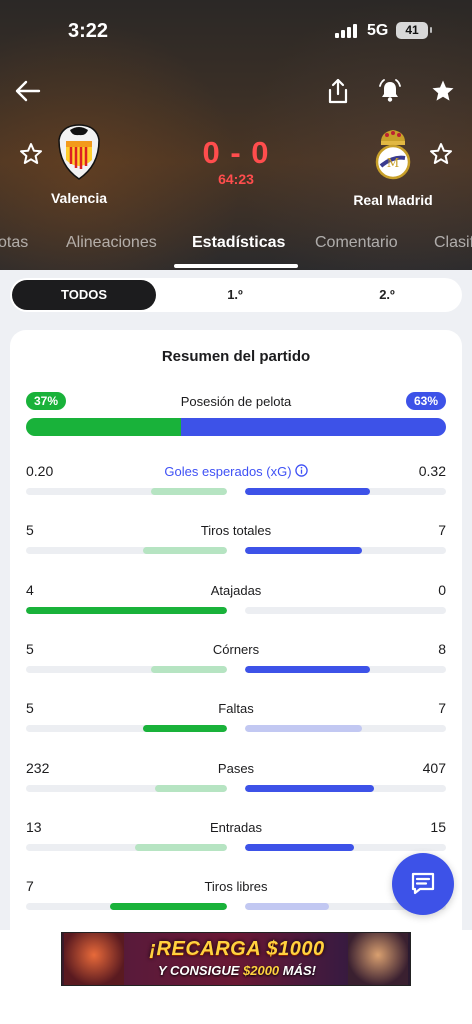 Image resolution: width=472 pixels, height=1024 pixels. What do you see at coordinates (301, 470) in the screenshot?
I see `info-icon` at bounding box center [301, 470].